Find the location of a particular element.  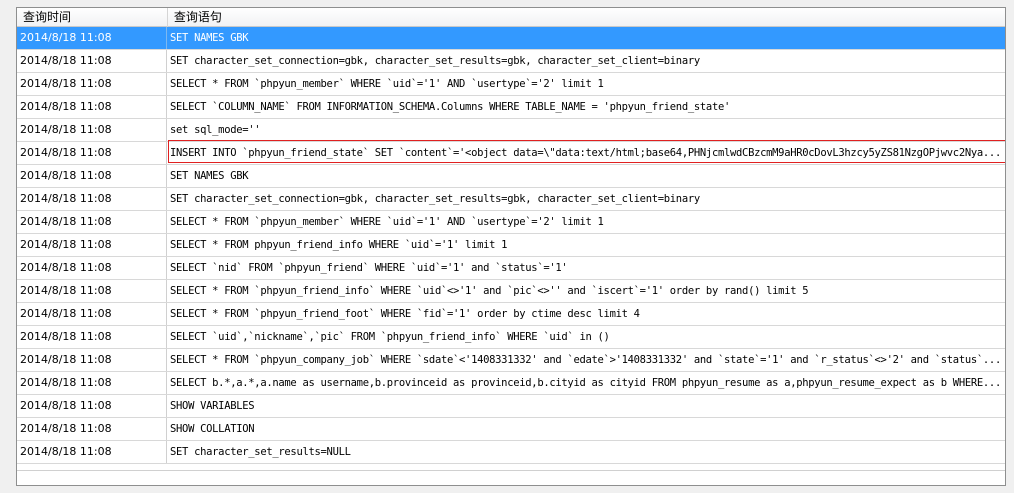

table-empty-area is located at coordinates (511, 477).